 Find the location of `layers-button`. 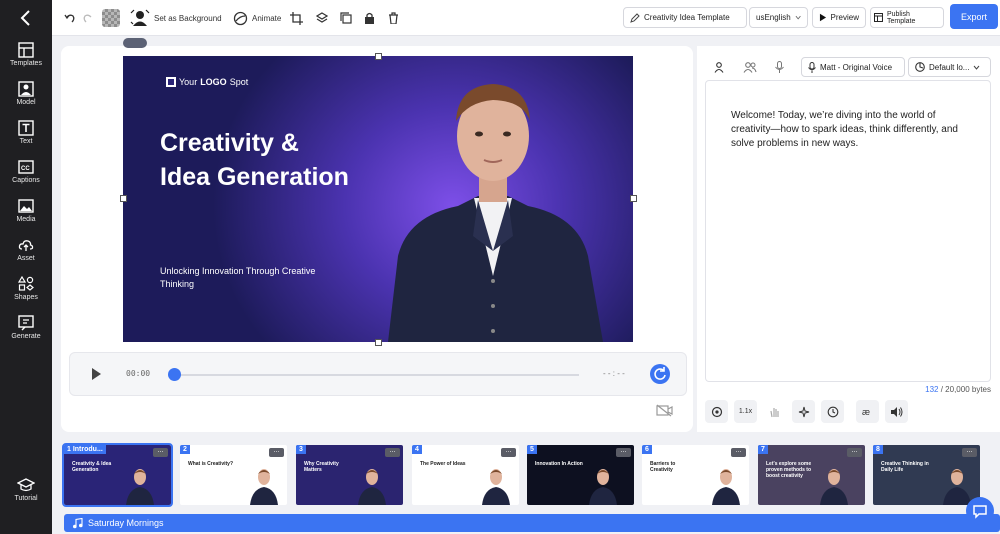

layers-button is located at coordinates (322, 18).